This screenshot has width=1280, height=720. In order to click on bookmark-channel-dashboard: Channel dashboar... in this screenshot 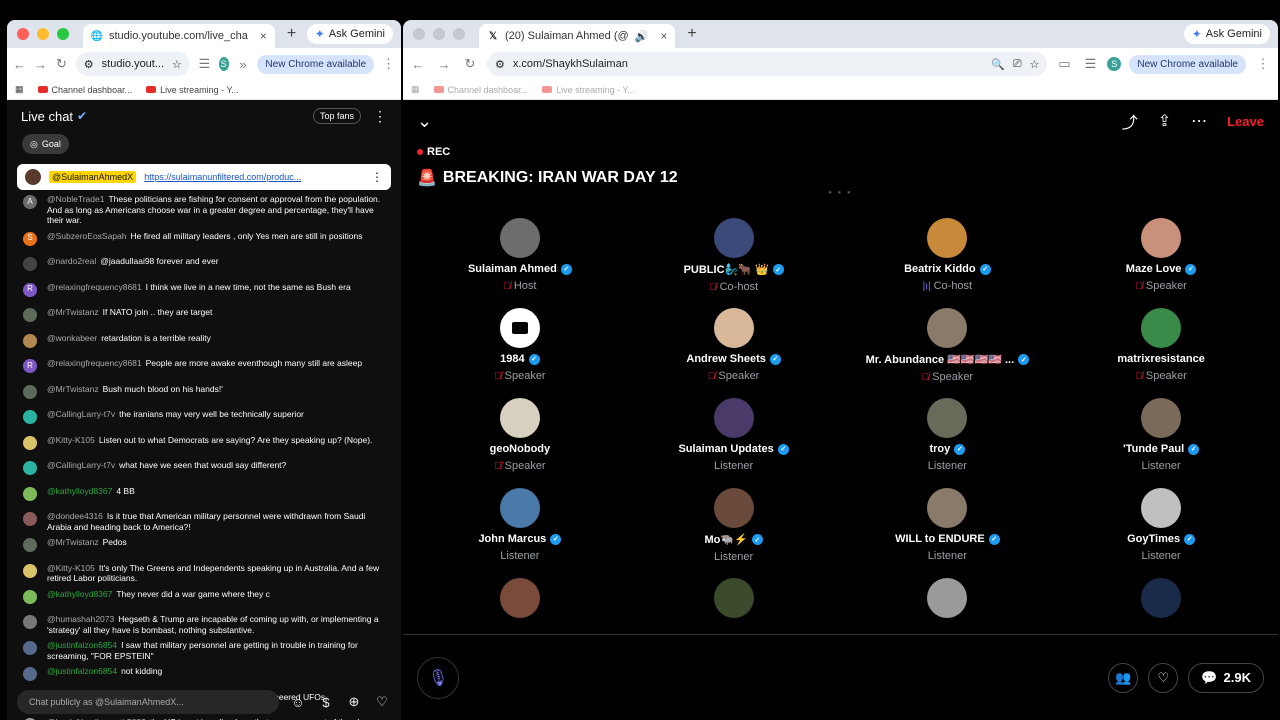, I will do `click(480, 90)`.